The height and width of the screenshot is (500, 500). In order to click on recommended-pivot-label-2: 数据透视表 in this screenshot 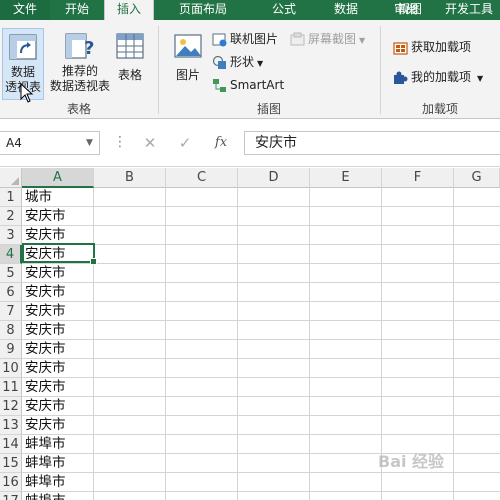, I will do `click(79, 86)`.